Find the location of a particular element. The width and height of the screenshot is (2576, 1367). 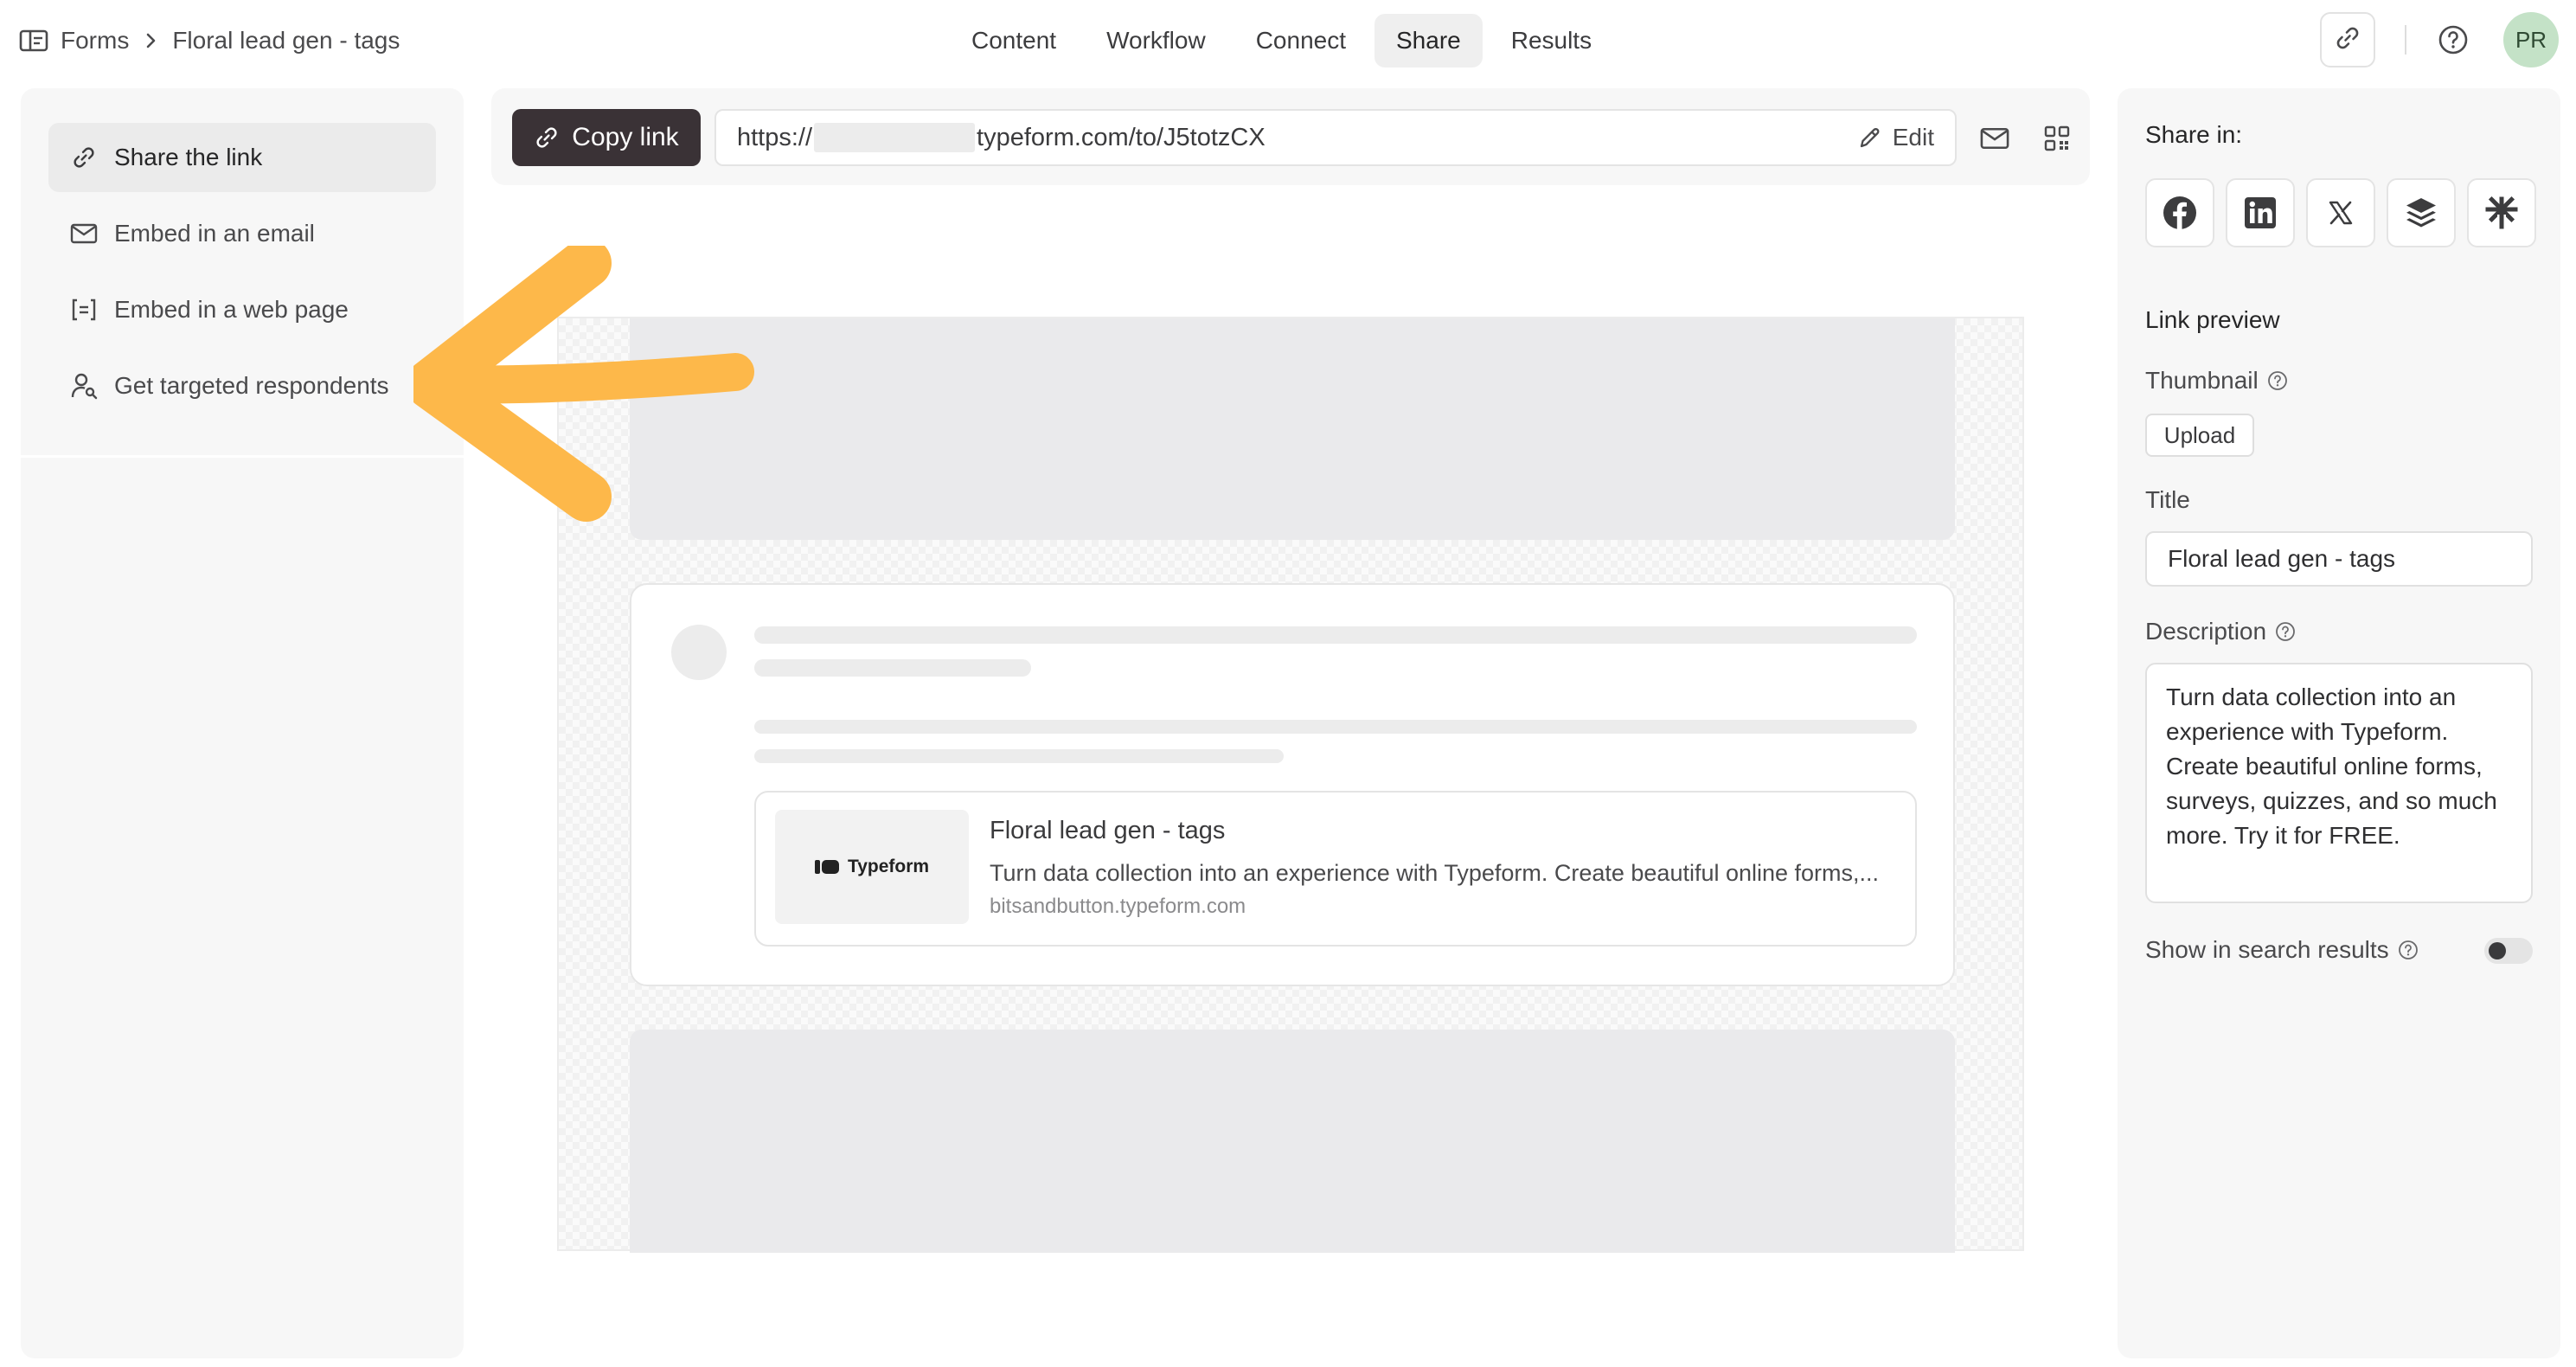

qr-code-button is located at coordinates (2057, 138).